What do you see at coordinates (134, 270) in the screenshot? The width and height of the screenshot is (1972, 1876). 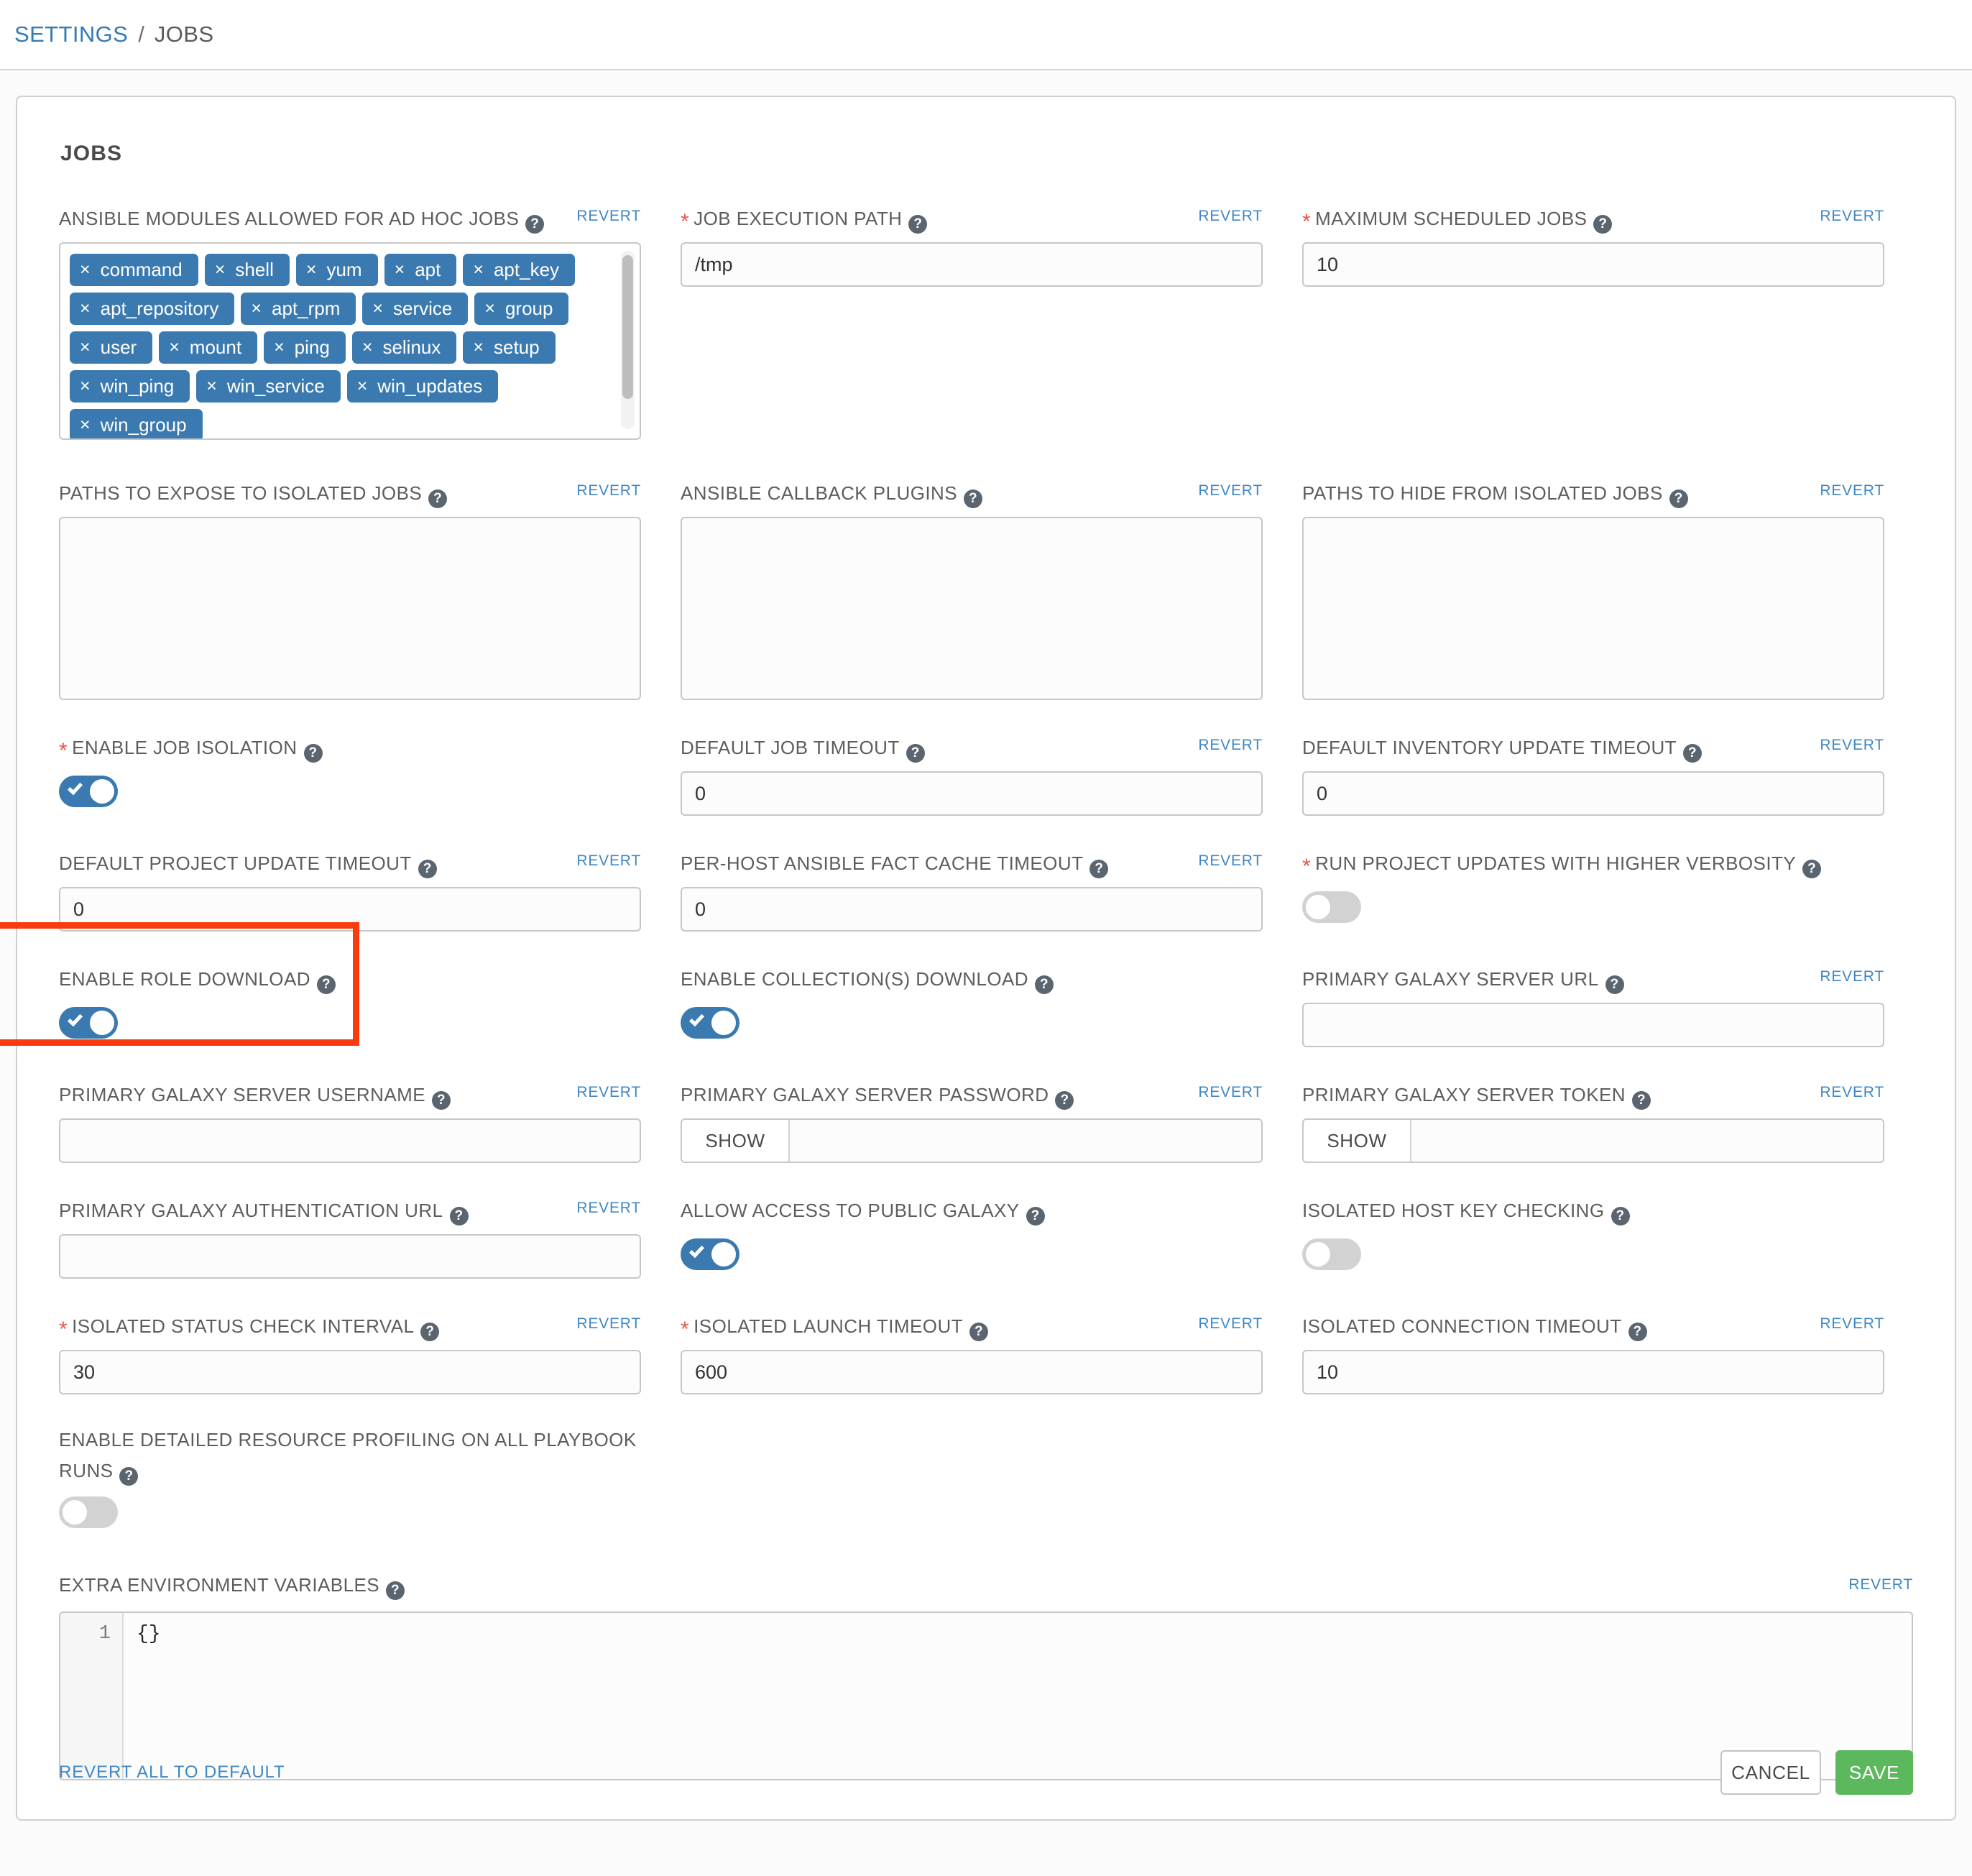 I see `module-tag: × command` at bounding box center [134, 270].